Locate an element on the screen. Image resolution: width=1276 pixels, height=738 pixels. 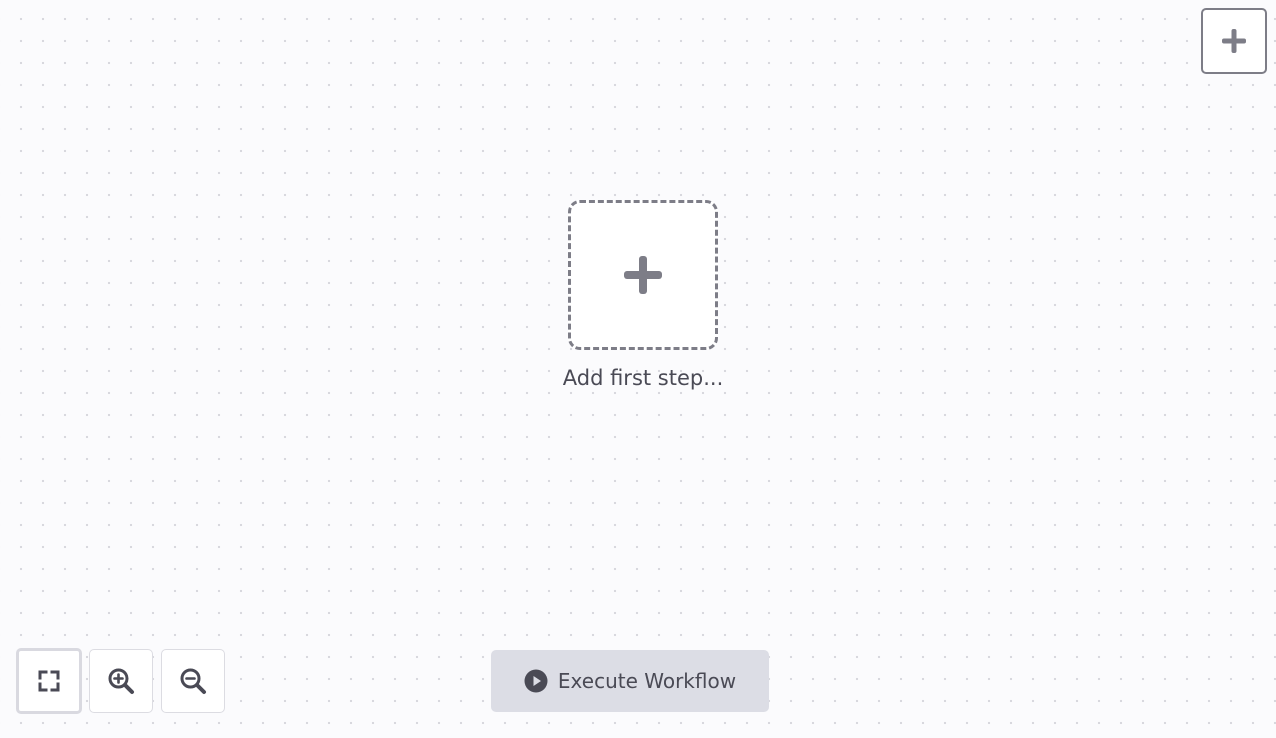
zoom-controls is located at coordinates (120, 681).